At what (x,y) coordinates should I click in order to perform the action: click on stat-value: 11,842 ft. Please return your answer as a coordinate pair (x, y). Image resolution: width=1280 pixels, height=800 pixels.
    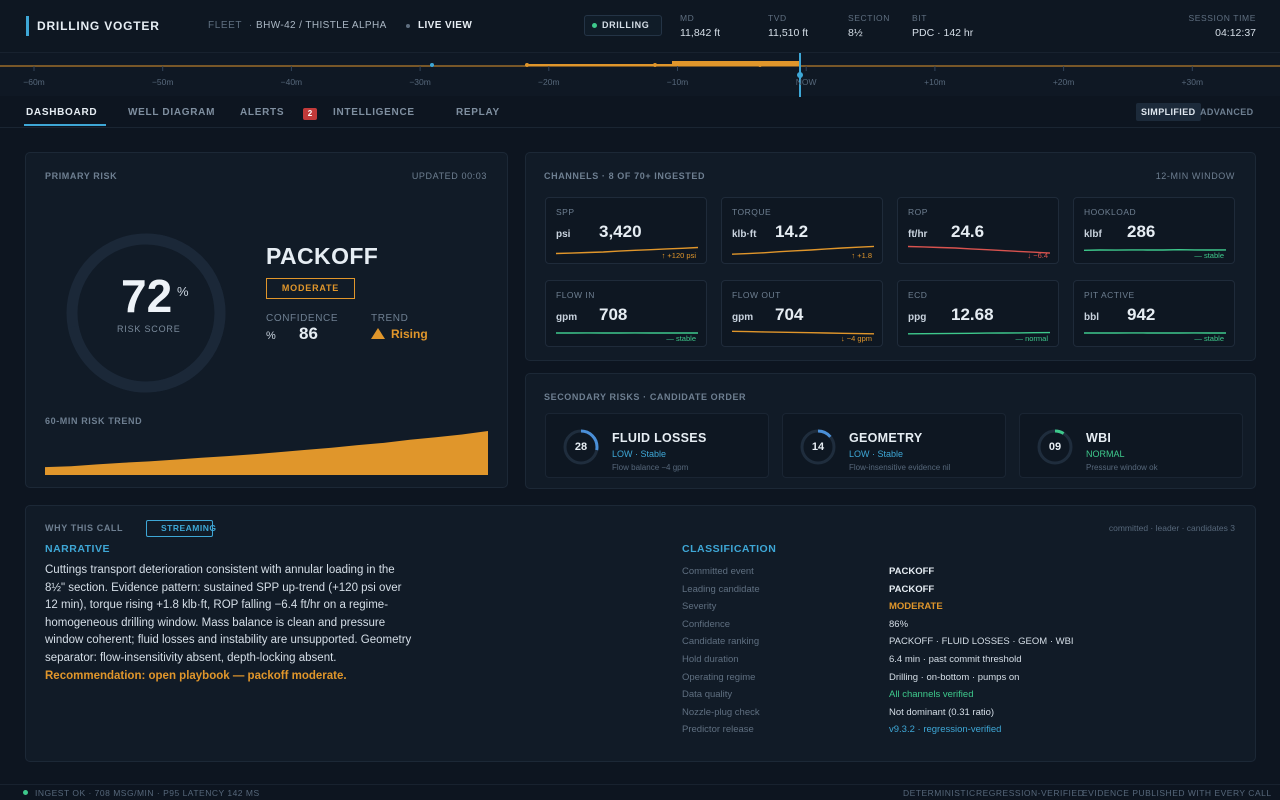
    Looking at the image, I should click on (700, 33).